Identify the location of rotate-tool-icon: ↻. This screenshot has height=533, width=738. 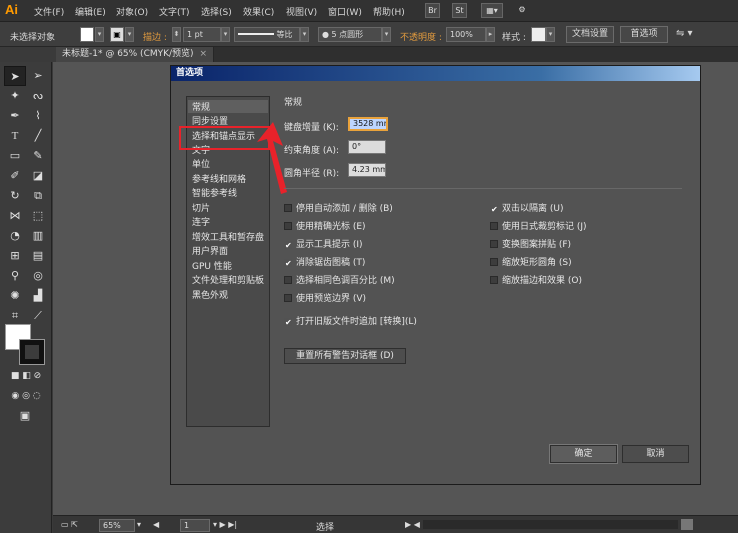
(15, 196).